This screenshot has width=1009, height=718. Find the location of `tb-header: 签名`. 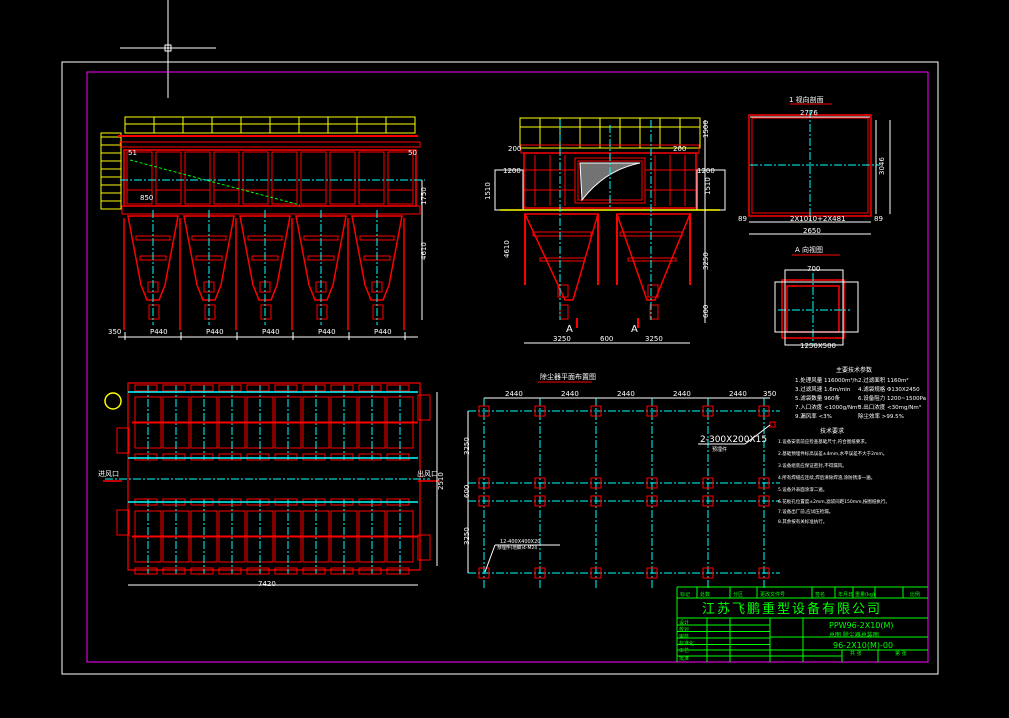

tb-header: 签名 is located at coordinates (820, 594).